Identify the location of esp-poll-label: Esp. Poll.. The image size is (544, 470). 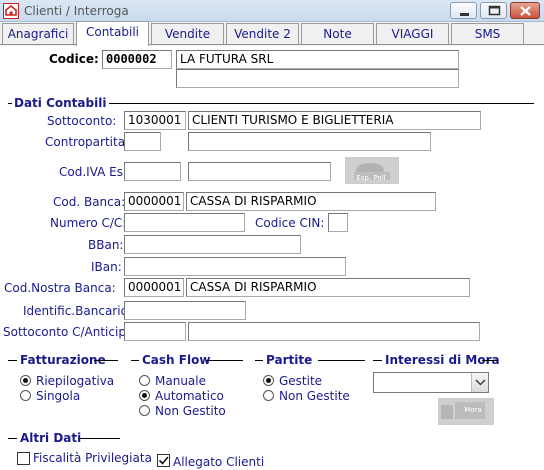
(371, 178).